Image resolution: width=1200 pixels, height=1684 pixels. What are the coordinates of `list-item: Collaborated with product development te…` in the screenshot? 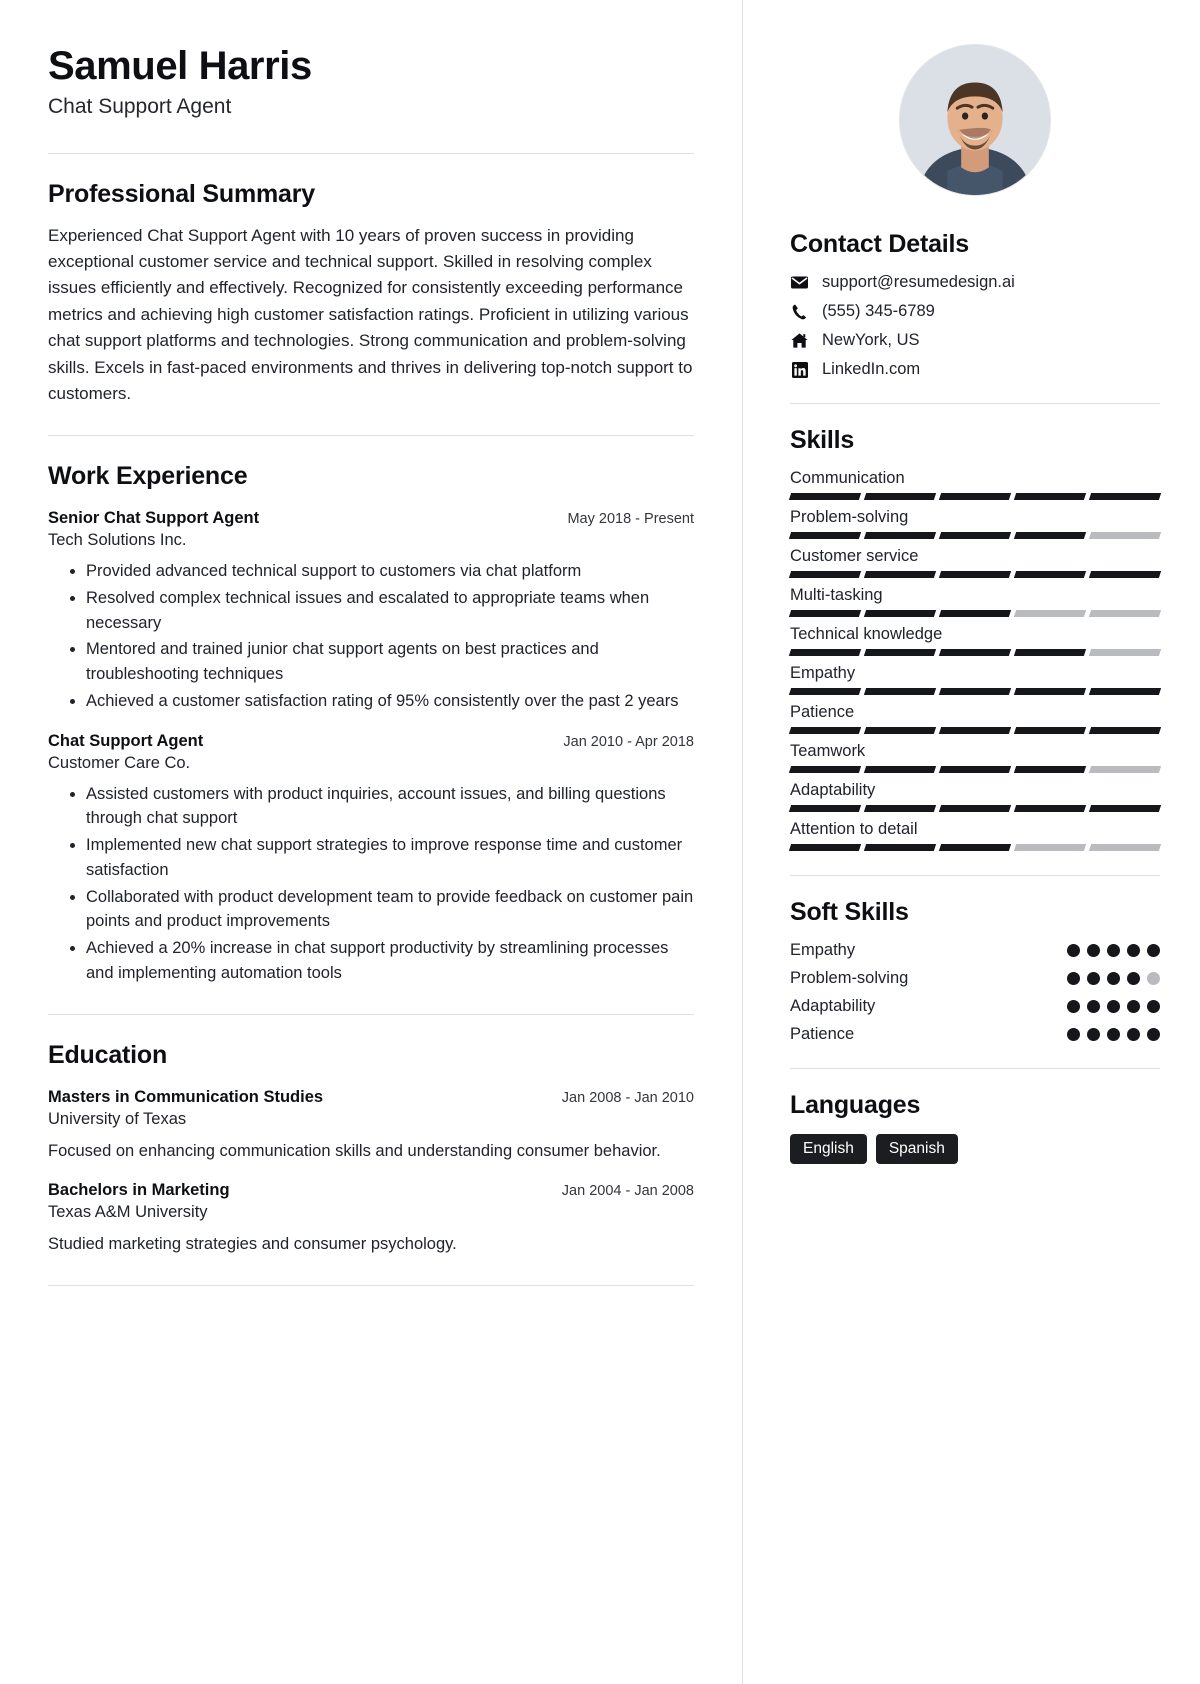 It's located at (390, 910).